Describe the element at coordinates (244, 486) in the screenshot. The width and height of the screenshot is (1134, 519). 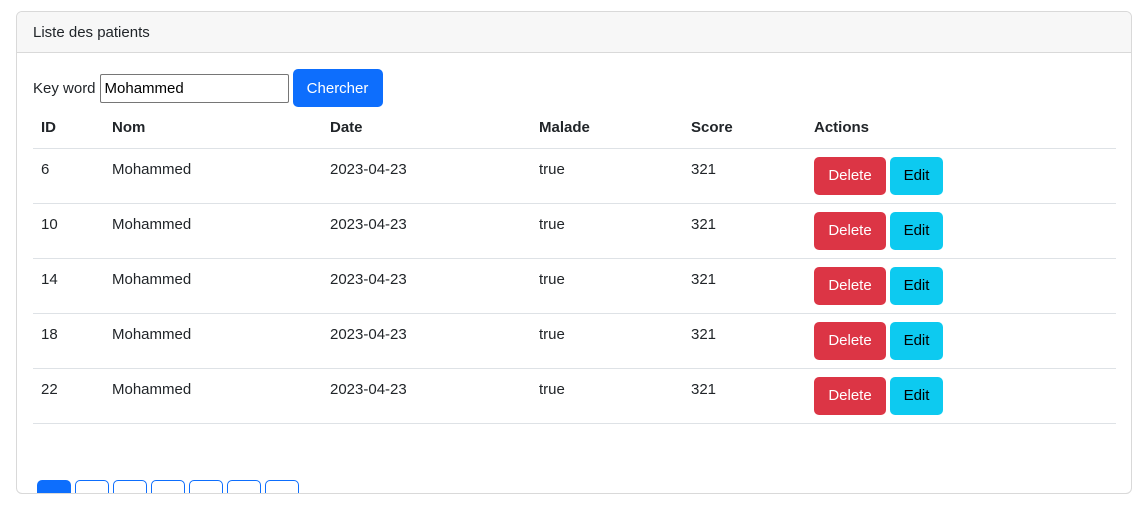
I see `page-button-5: 5` at that location.